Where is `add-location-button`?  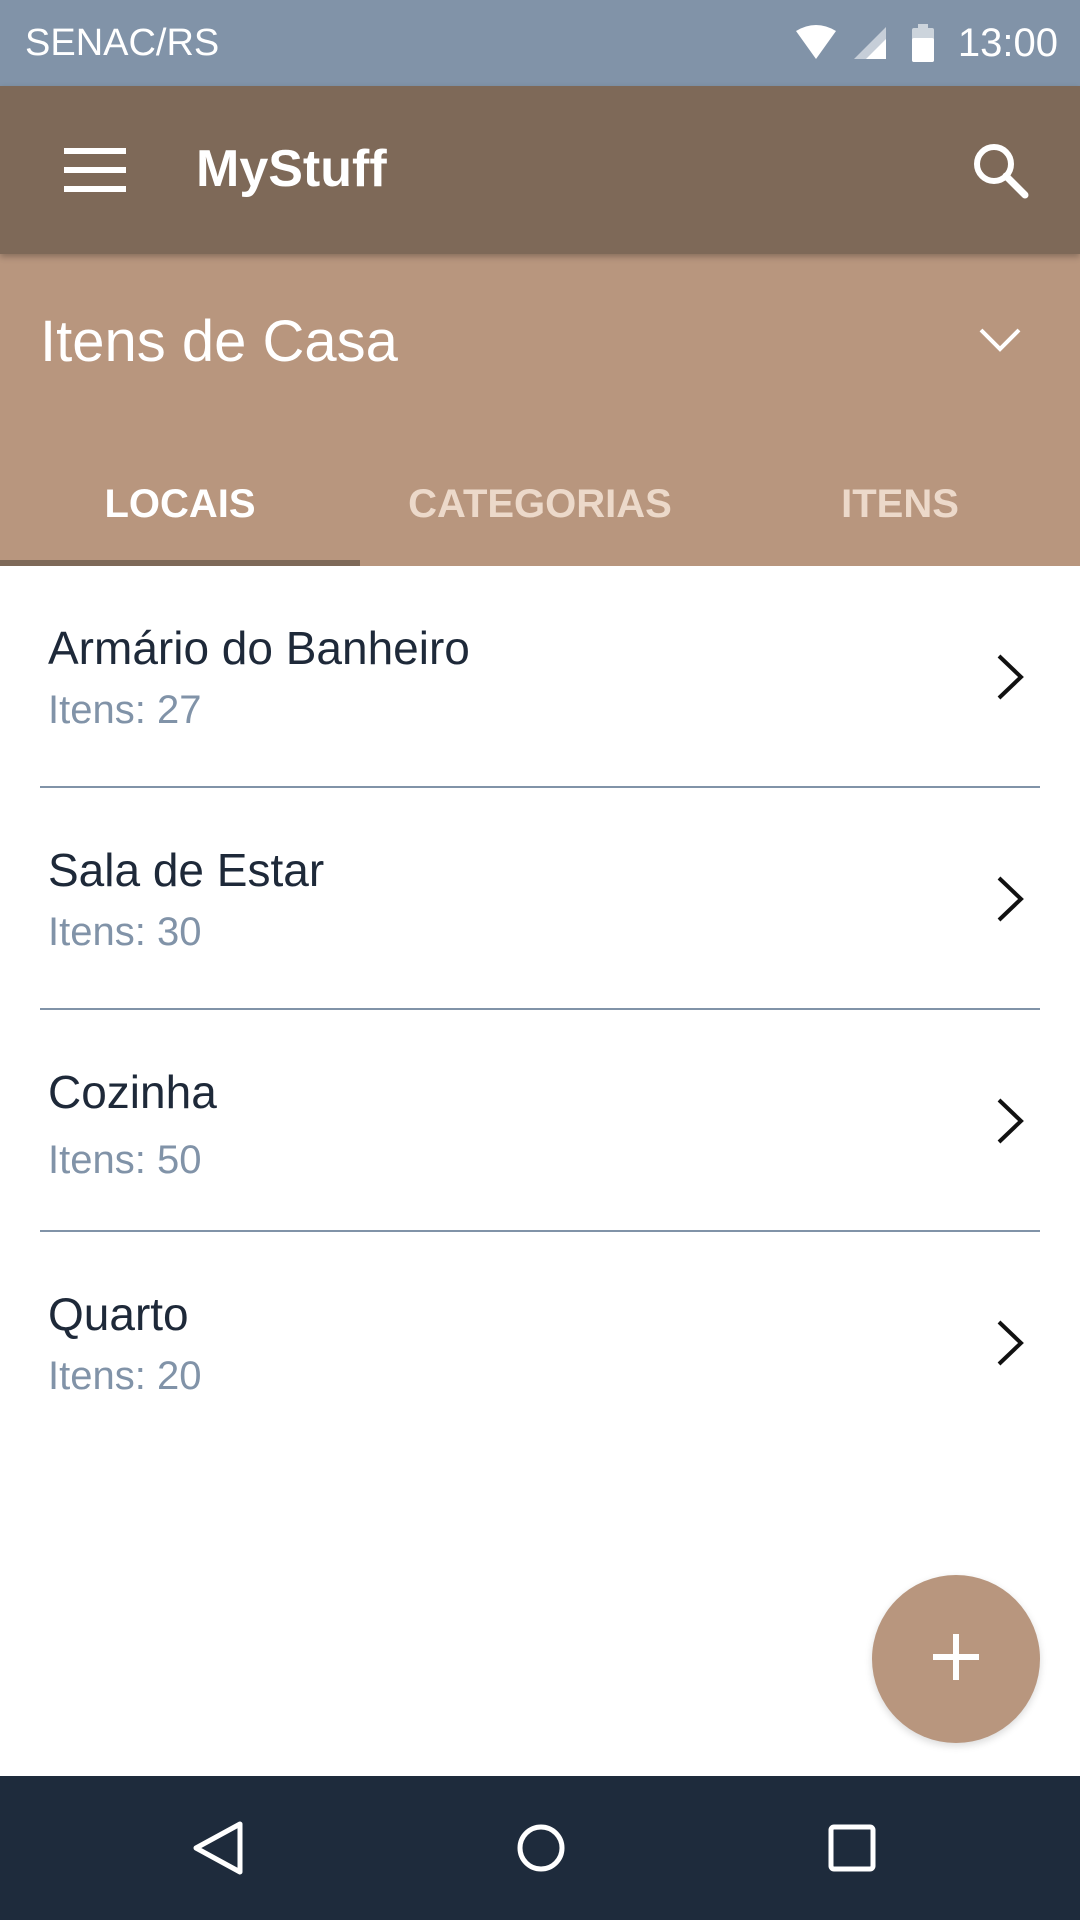
add-location-button is located at coordinates (956, 1659).